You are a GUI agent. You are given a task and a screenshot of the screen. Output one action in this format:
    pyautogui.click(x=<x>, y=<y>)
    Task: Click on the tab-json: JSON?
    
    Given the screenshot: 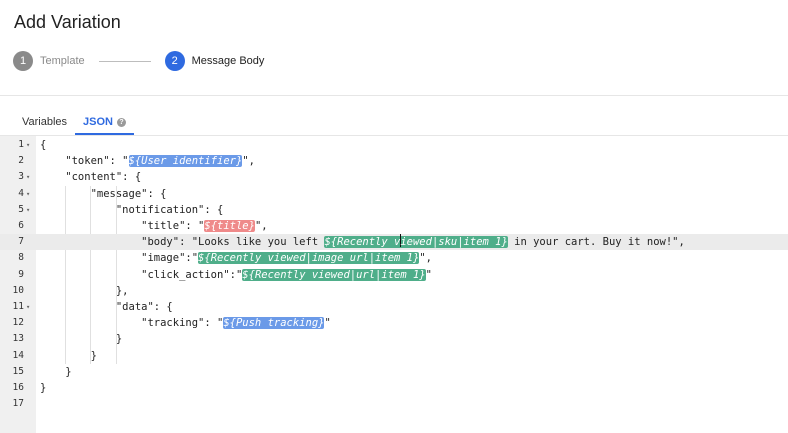 What is the action you would take?
    pyautogui.click(x=105, y=122)
    